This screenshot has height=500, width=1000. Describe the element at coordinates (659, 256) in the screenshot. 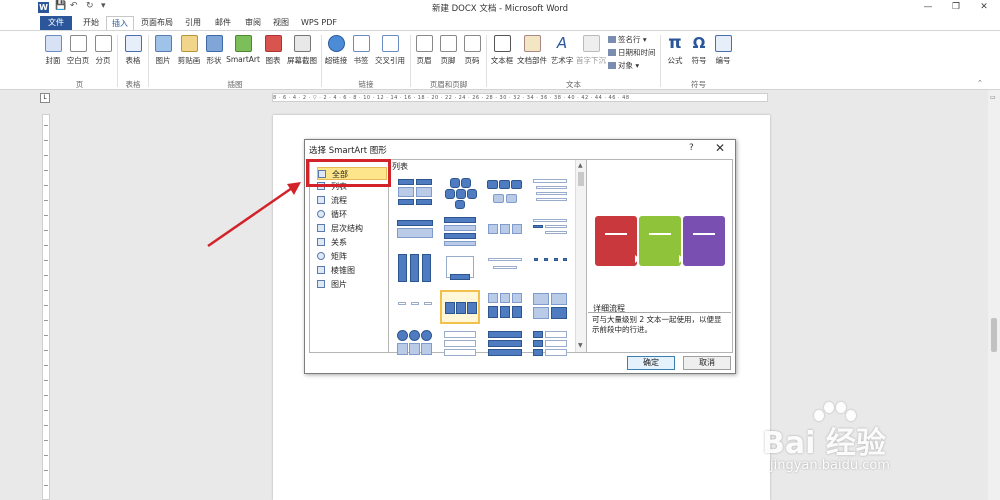

I see `preview-panel: 详细流程 可与大量级别 2 文本一起使用，以便显示前段中的行进。` at that location.